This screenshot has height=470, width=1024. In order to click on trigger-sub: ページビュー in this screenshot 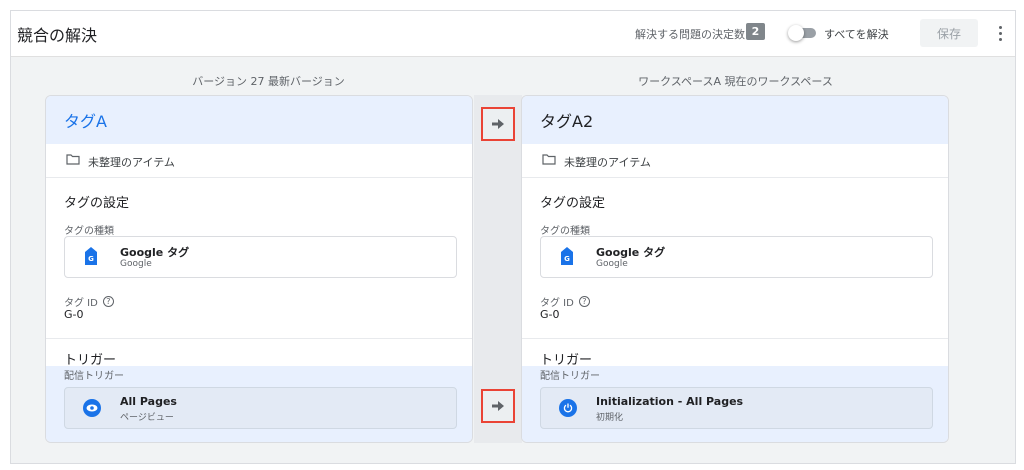, I will do `click(147, 418)`.